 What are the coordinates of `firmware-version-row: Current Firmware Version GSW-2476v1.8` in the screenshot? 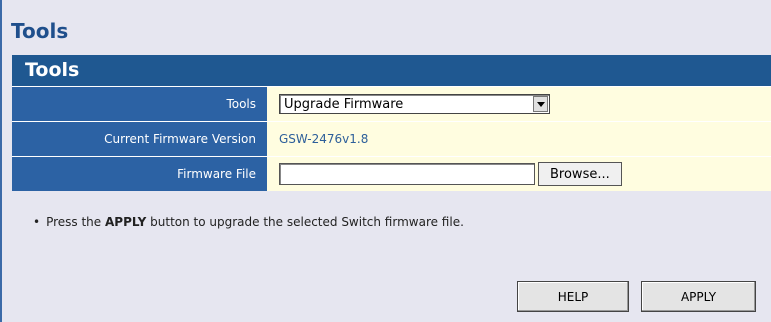 It's located at (391, 138).